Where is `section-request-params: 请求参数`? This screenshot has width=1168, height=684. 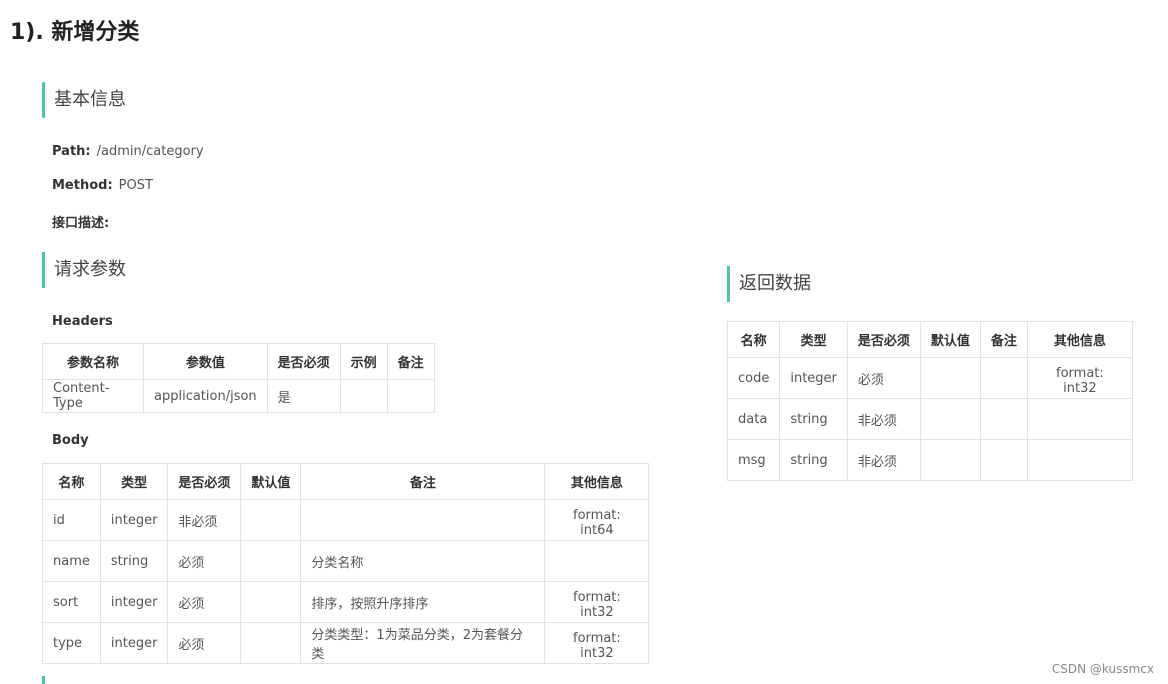 section-request-params: 请求参数 is located at coordinates (84, 270).